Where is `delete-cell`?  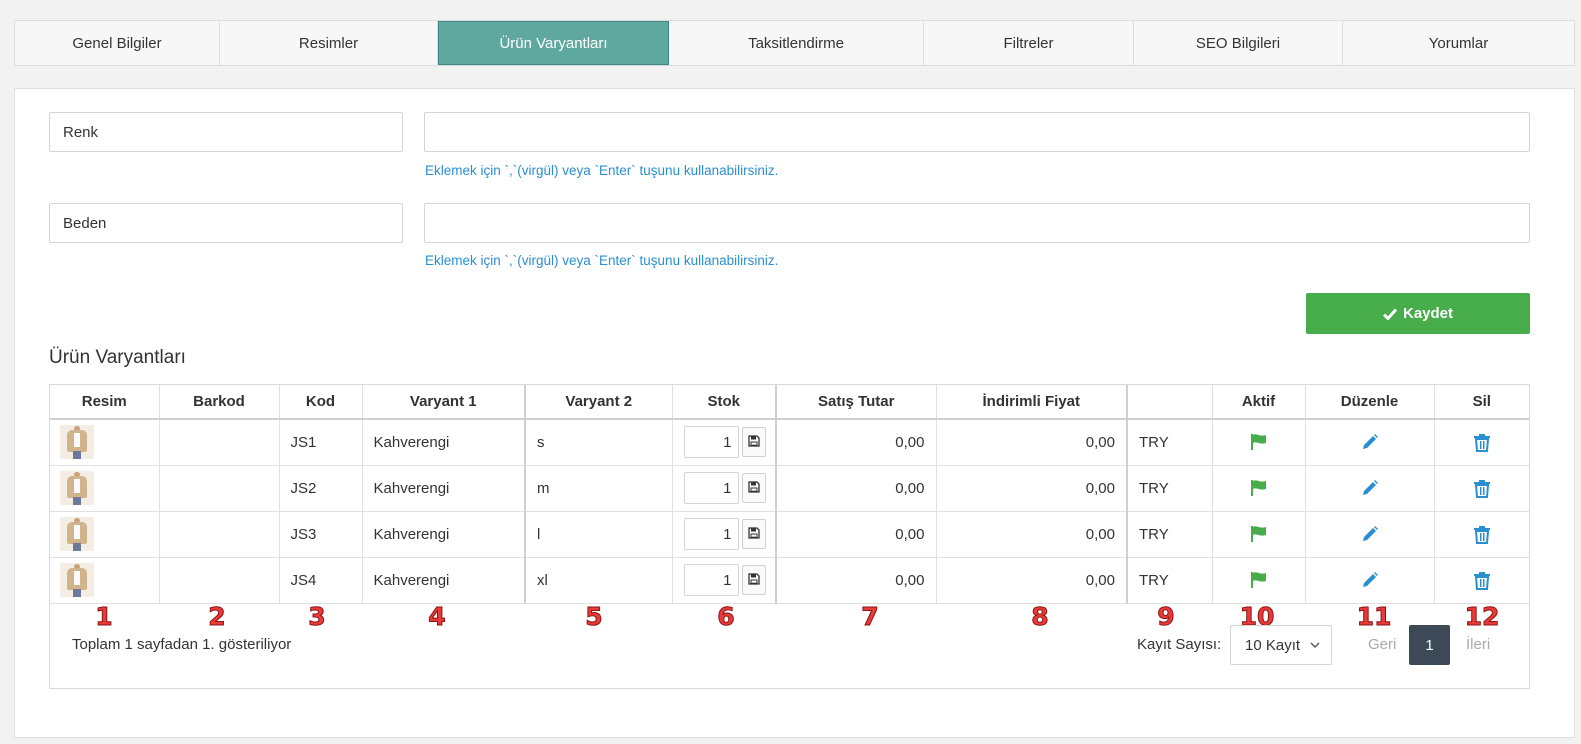 delete-cell is located at coordinates (1482, 488).